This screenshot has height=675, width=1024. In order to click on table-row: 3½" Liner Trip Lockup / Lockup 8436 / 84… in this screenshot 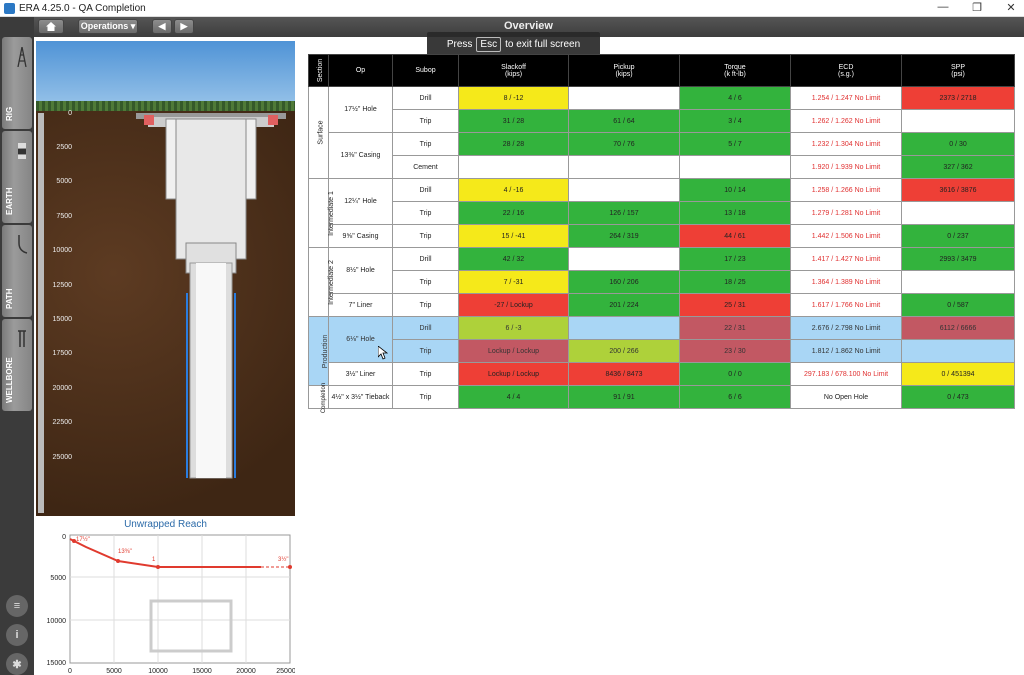, I will do `click(662, 374)`.